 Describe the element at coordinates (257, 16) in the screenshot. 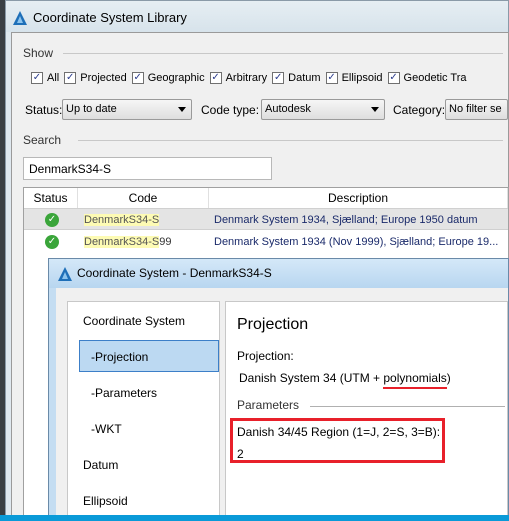

I see `title-bar: Coordinate System Library` at that location.